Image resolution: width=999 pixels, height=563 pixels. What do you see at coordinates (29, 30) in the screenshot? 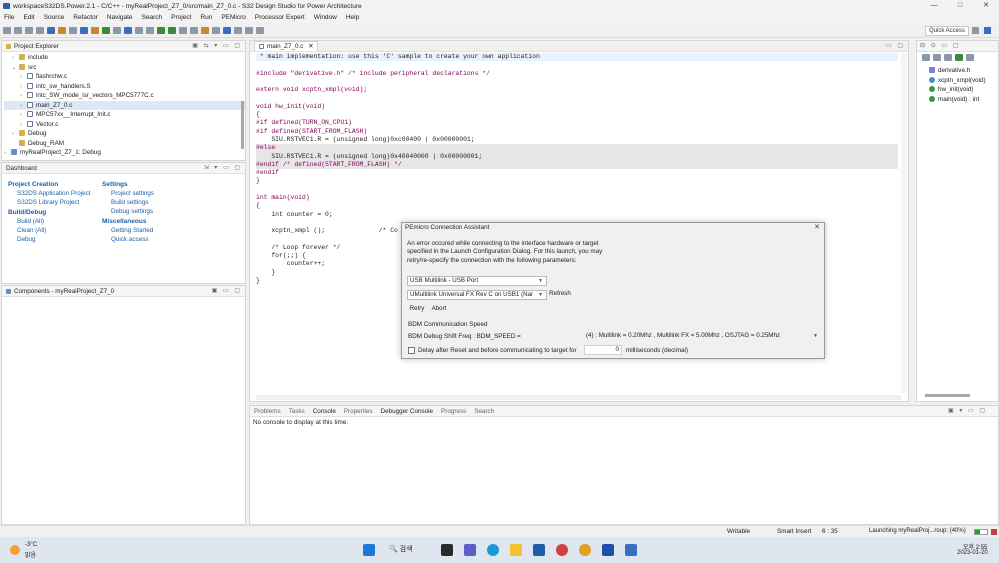
I see `save-all-icon` at bounding box center [29, 30].